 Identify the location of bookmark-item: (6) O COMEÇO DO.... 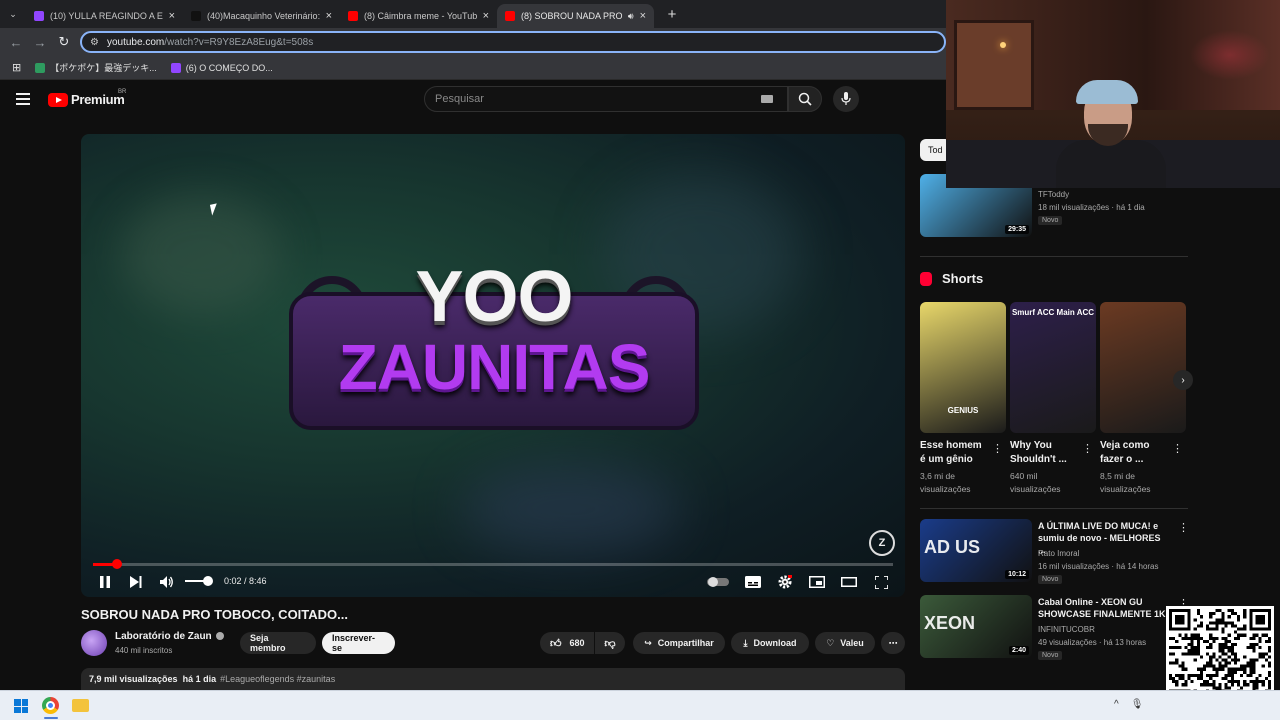
(221, 67).